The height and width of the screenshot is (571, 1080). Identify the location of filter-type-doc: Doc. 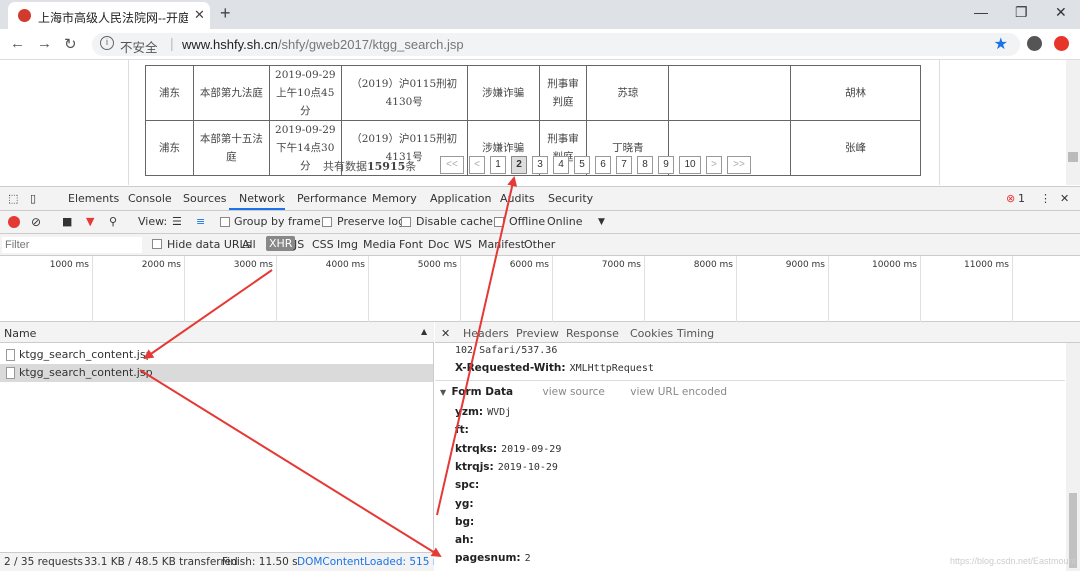
(438, 244).